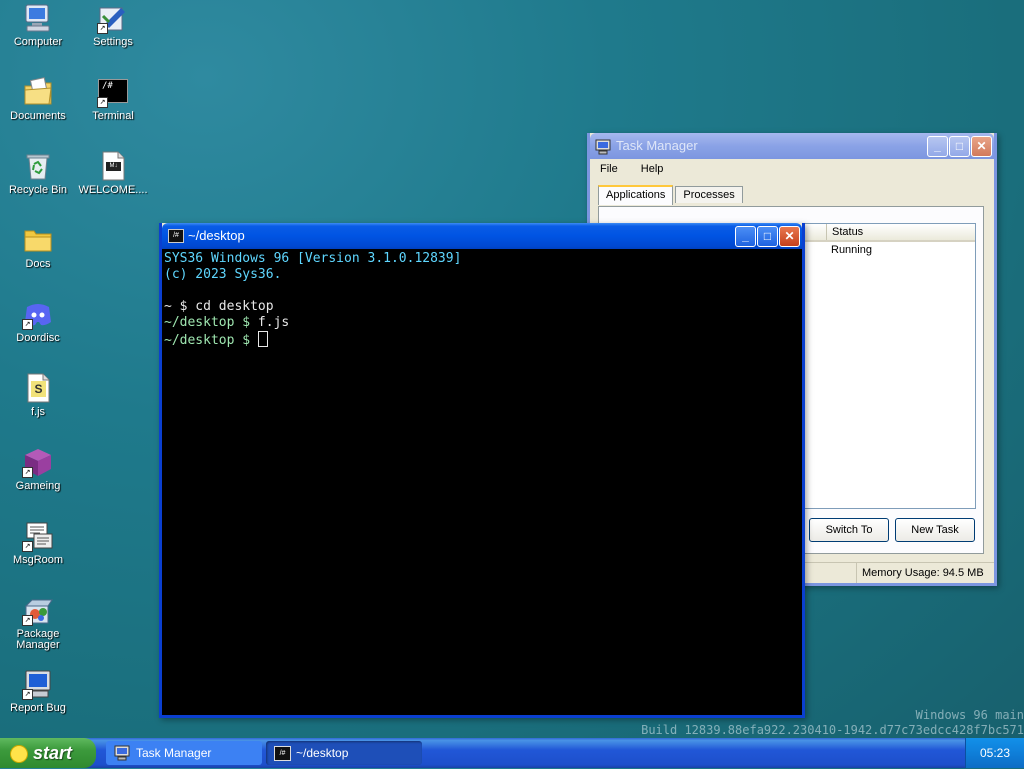  What do you see at coordinates (223, 274) in the screenshot?
I see `terminal-line: (c) 2023 Sys36.` at bounding box center [223, 274].